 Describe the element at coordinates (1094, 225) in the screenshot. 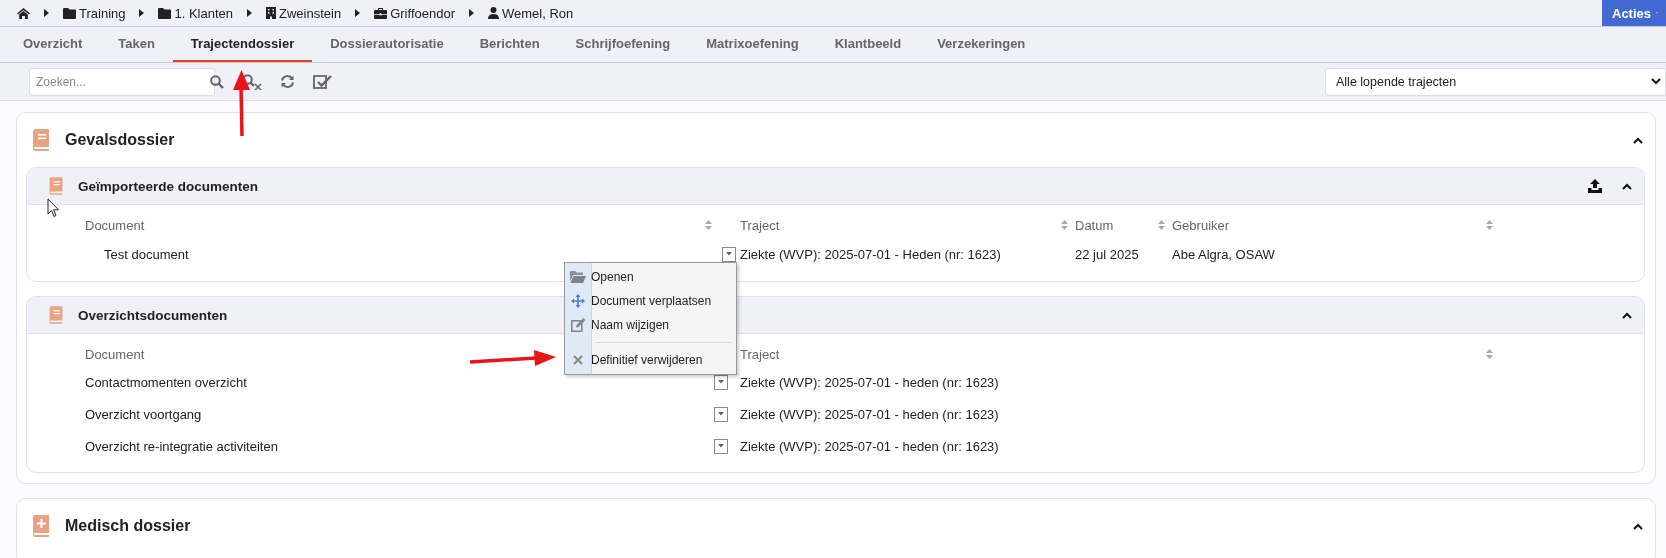

I see `column-header: Datum` at that location.